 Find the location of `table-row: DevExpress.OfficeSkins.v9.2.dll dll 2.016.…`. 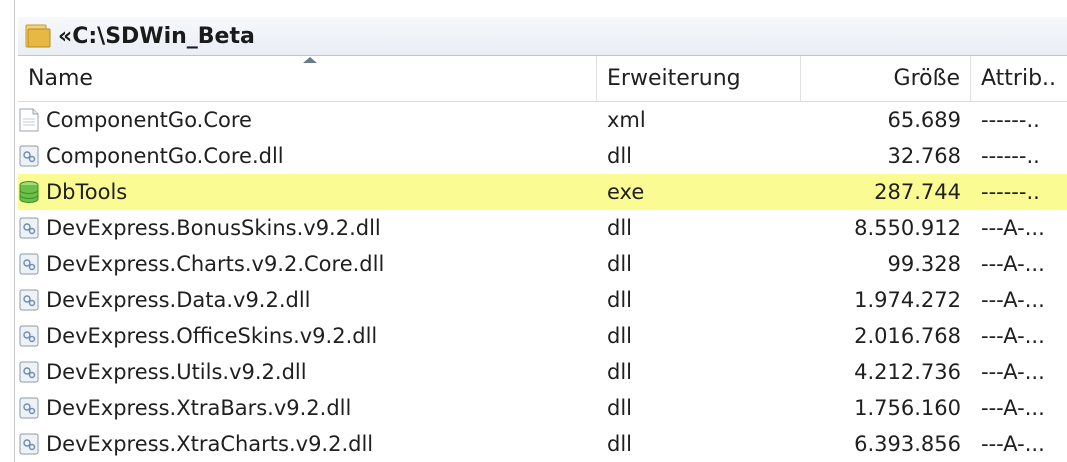

table-row: DevExpress.OfficeSkins.v9.2.dll dll 2.016.… is located at coordinates (542, 336).